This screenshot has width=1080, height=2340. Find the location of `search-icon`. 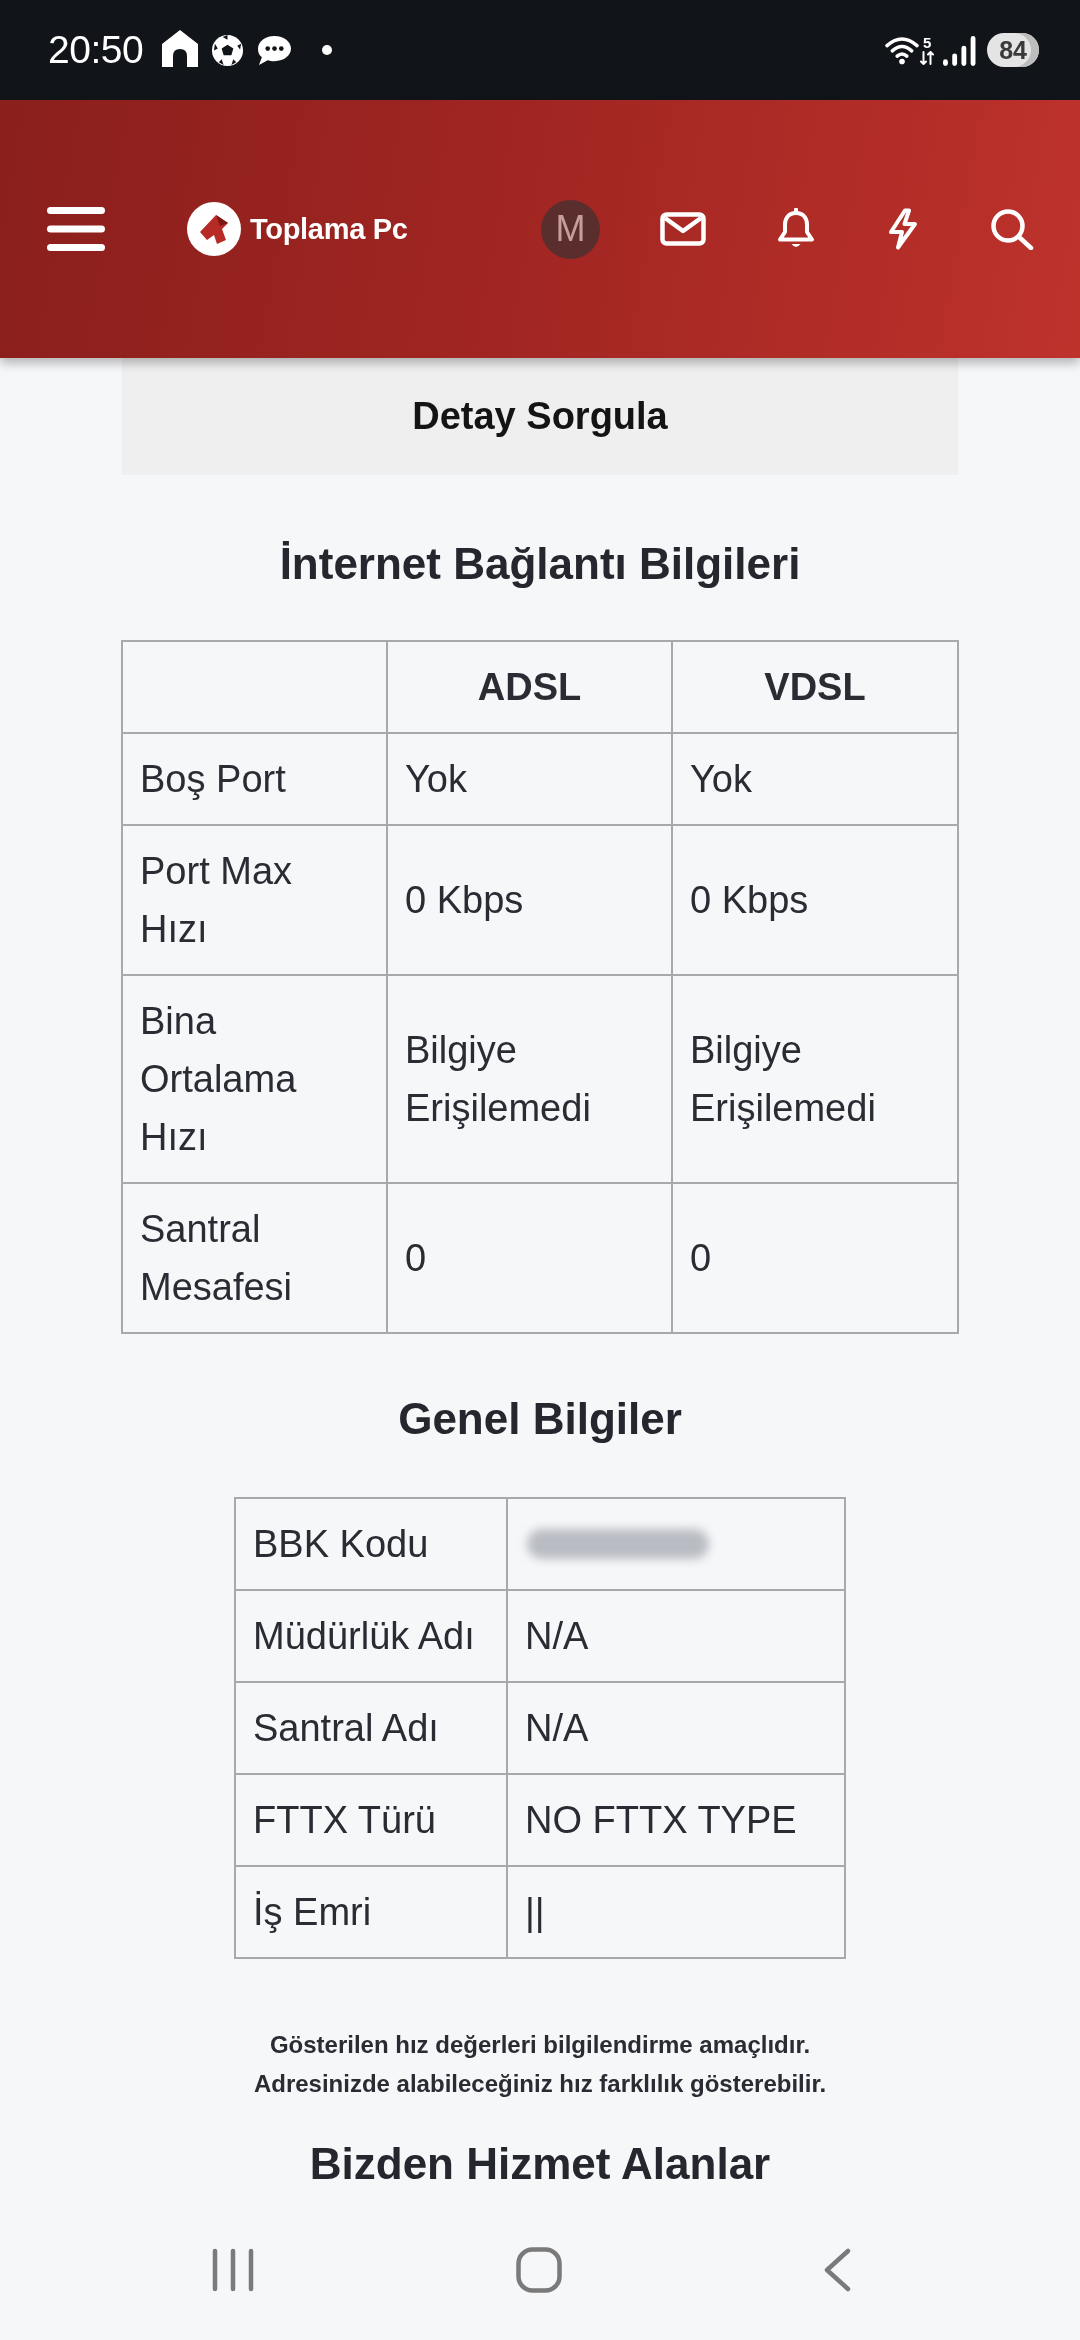

search-icon is located at coordinates (1012, 229).